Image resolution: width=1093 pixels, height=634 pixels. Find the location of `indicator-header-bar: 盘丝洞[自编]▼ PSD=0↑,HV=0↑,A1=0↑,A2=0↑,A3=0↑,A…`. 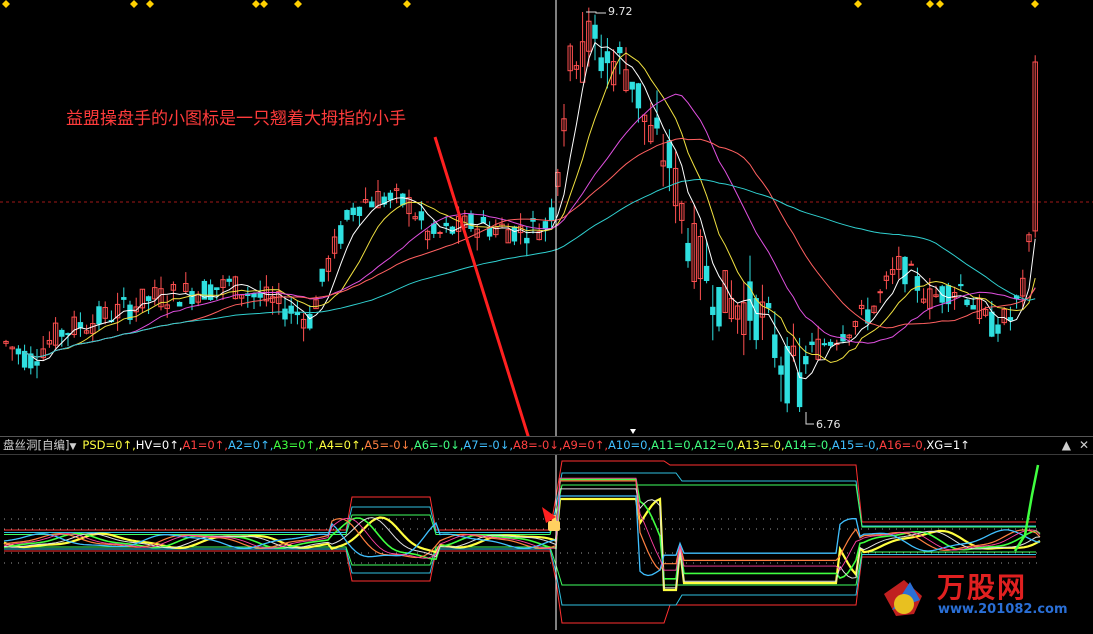

indicator-header-bar: 盘丝洞[自编]▼ PSD=0↑,HV=0↑,A1=0↑,A2=0↑,A3=0↑,A… is located at coordinates (546, 445).